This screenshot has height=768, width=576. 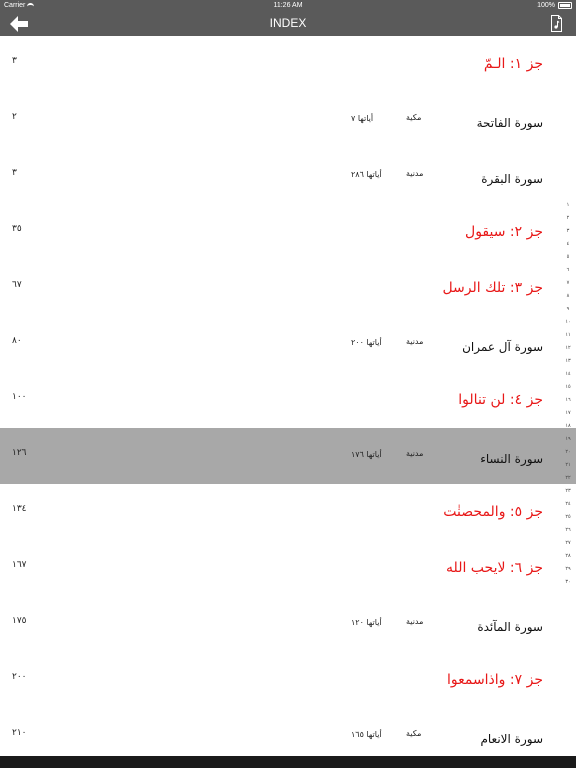 What do you see at coordinates (494, 568) in the screenshot?
I see `juz-title: جز ٦: لايحب الله` at bounding box center [494, 568].